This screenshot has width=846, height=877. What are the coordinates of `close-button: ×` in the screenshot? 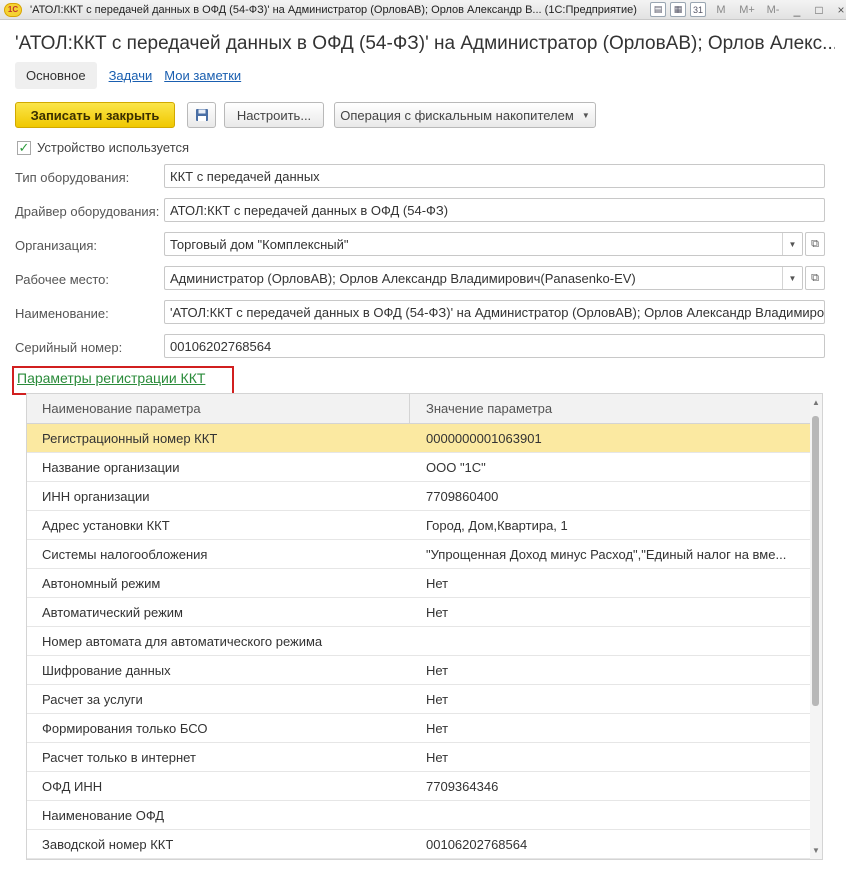 It's located at (839, 10).